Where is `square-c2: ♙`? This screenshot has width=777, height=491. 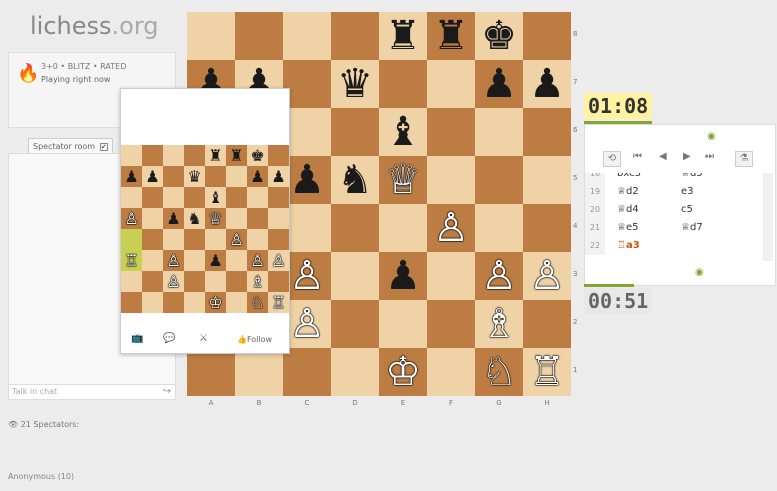
square-c2: ♙ is located at coordinates (307, 324).